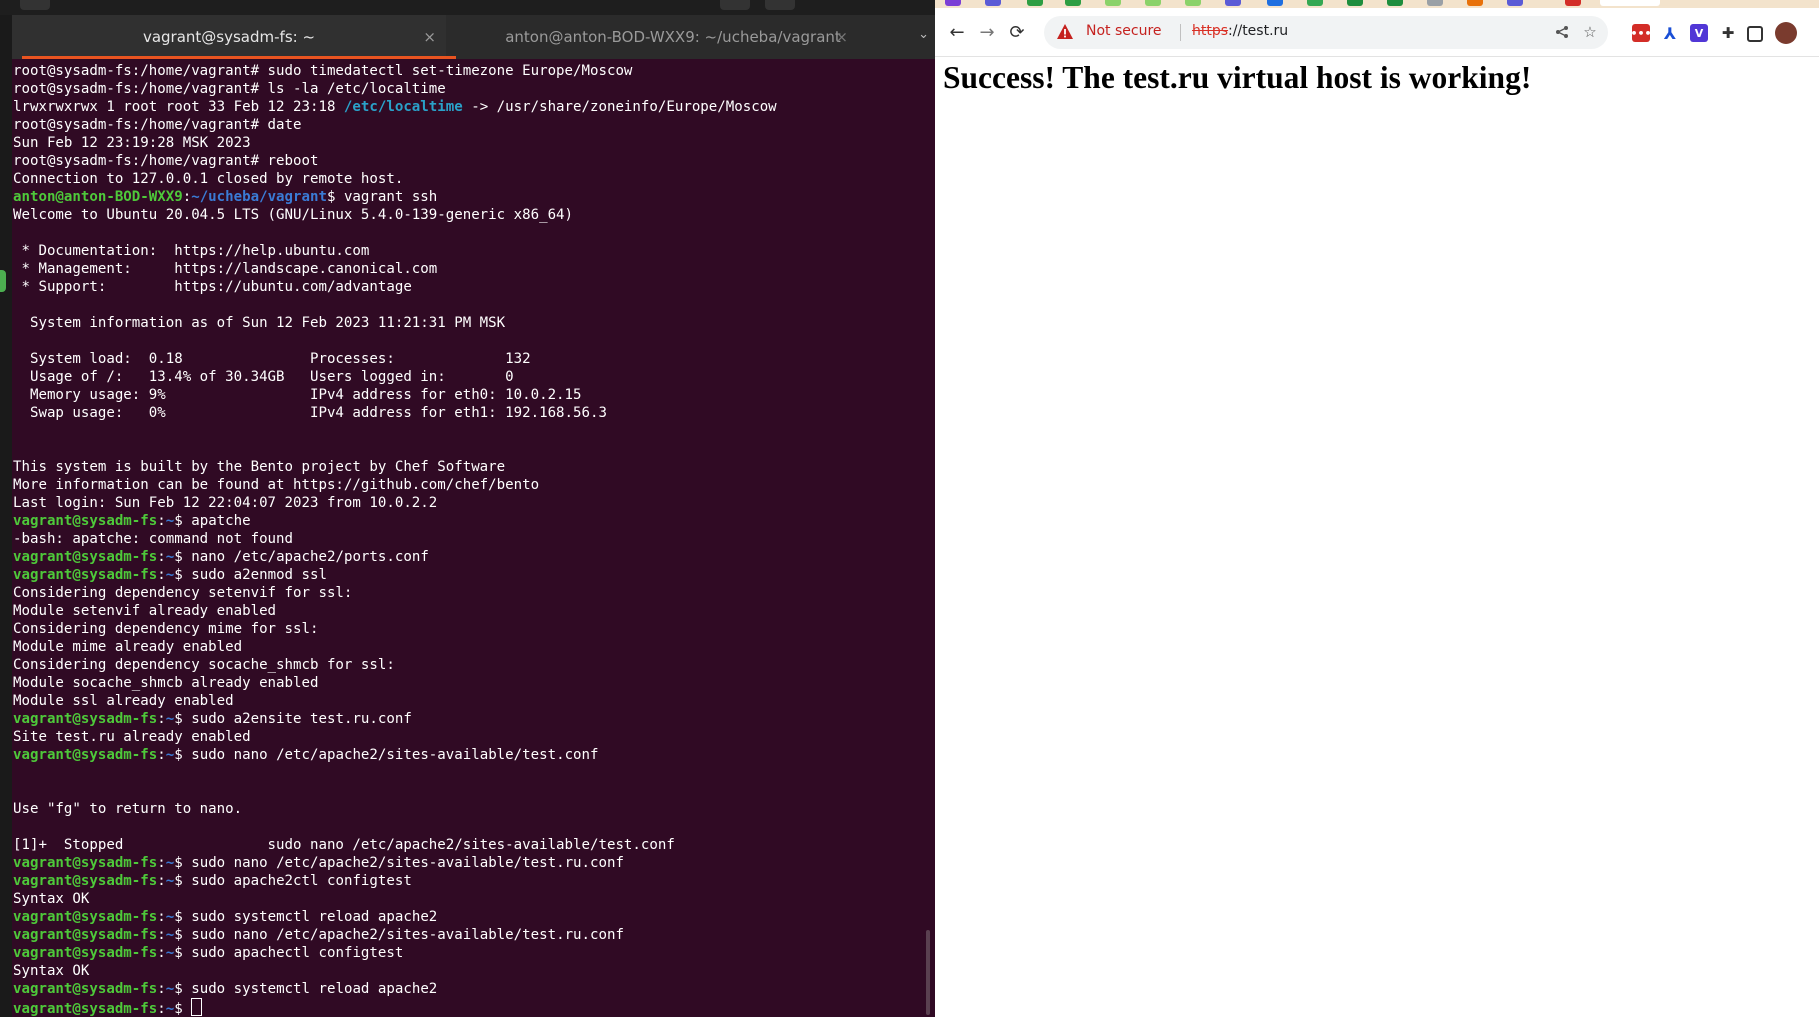 The width and height of the screenshot is (1819, 1017). I want to click on top-panel, so click(467, 7).